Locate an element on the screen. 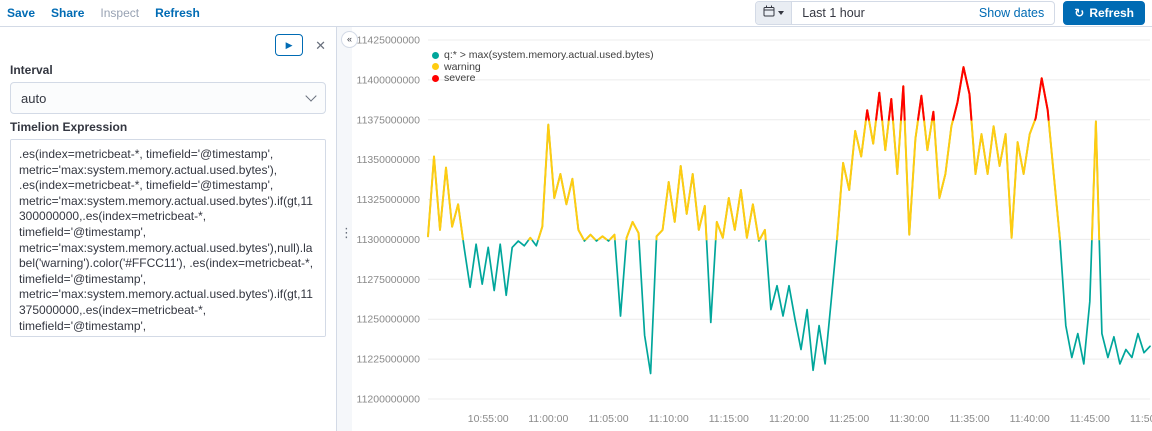  calendar-icon is located at coordinates (769, 13).